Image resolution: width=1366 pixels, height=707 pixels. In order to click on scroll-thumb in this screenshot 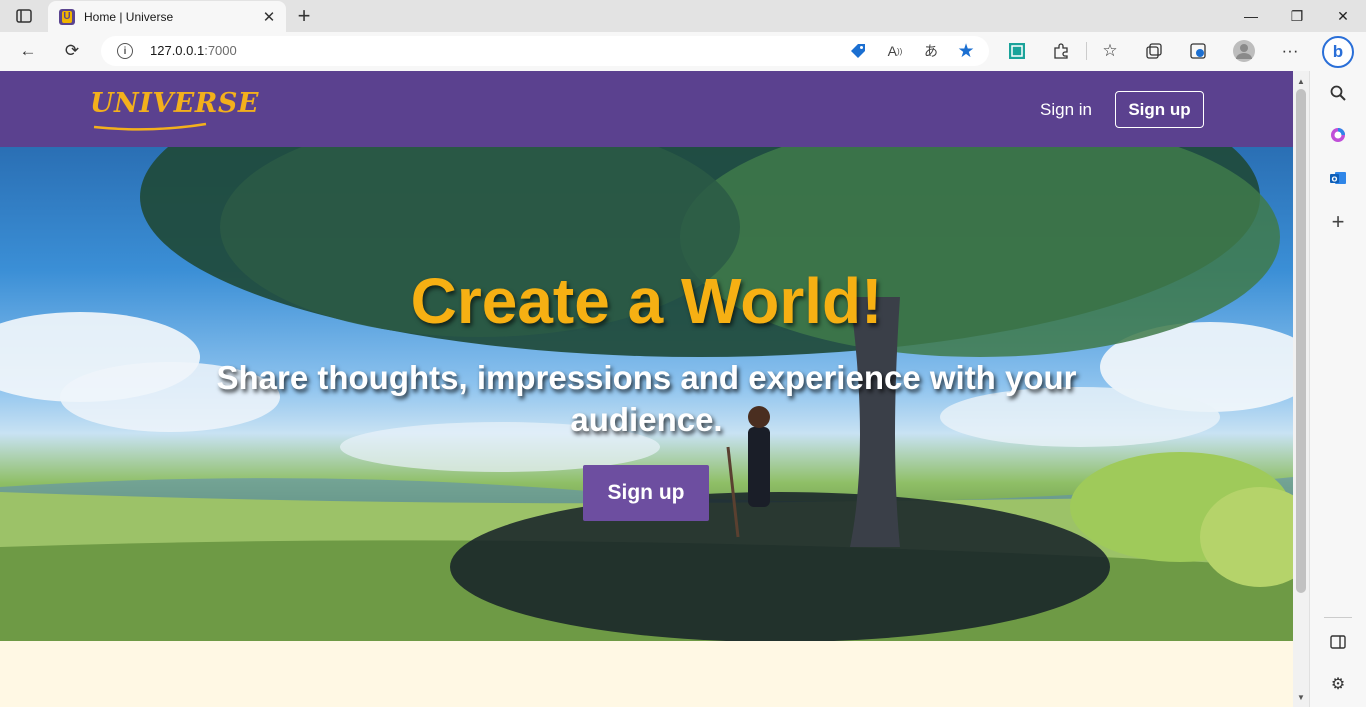, I will do `click(1301, 341)`.